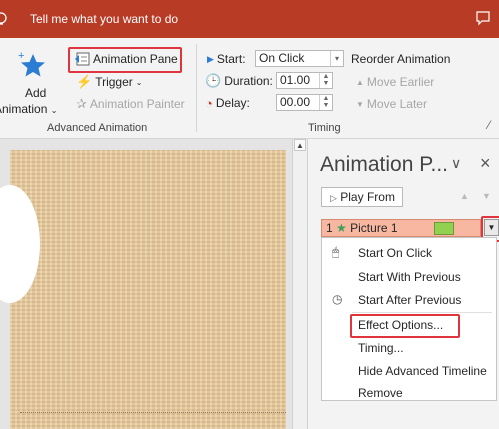  Describe the element at coordinates (444, 228) in the screenshot. I see `effect-timing-bar` at that location.